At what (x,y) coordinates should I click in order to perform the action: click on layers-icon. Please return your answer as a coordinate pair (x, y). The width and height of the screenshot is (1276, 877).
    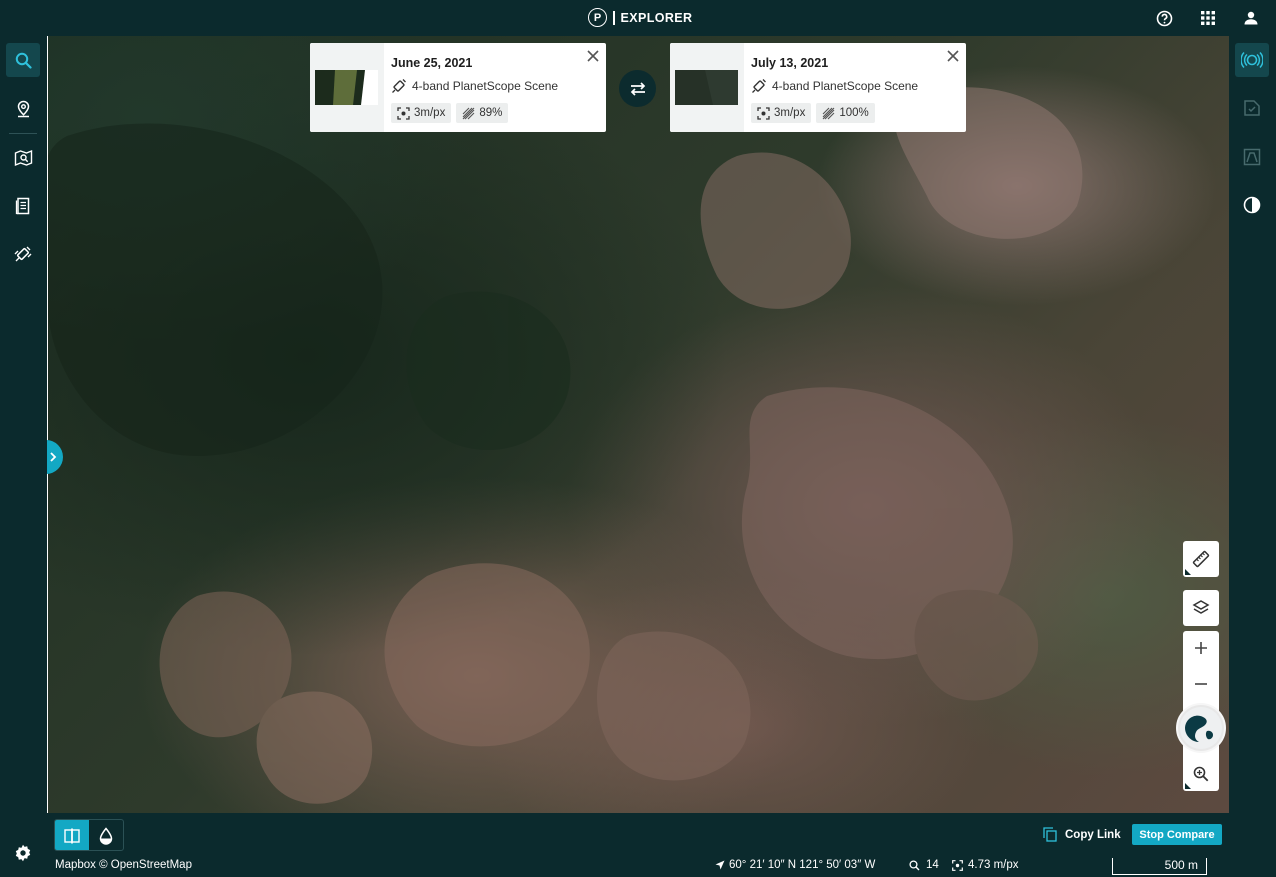
    Looking at the image, I should click on (1201, 607).